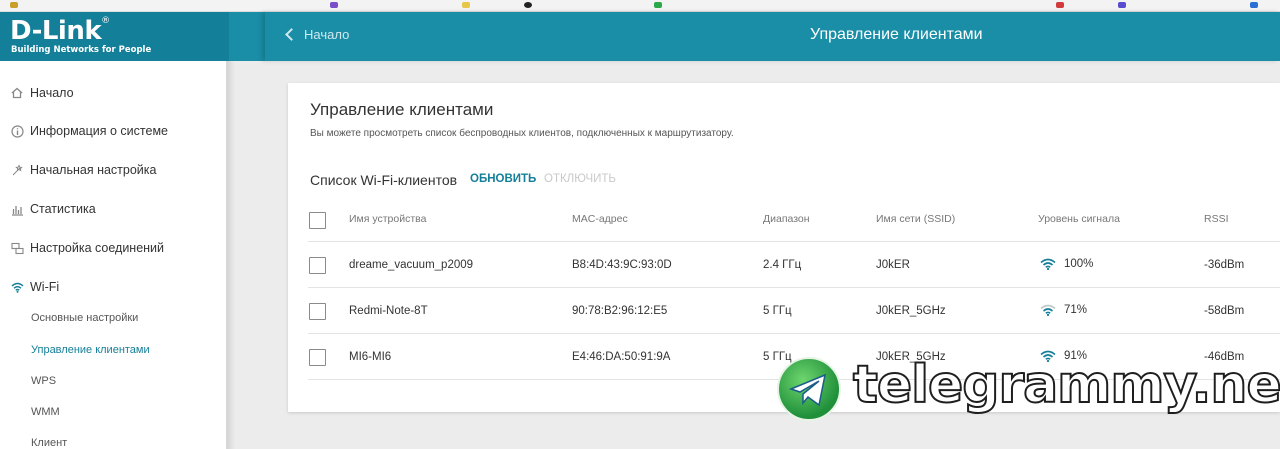 This screenshot has width=1280, height=449. What do you see at coordinates (49, 443) in the screenshot?
I see `sidebar-subitem-client: Клиент` at bounding box center [49, 443].